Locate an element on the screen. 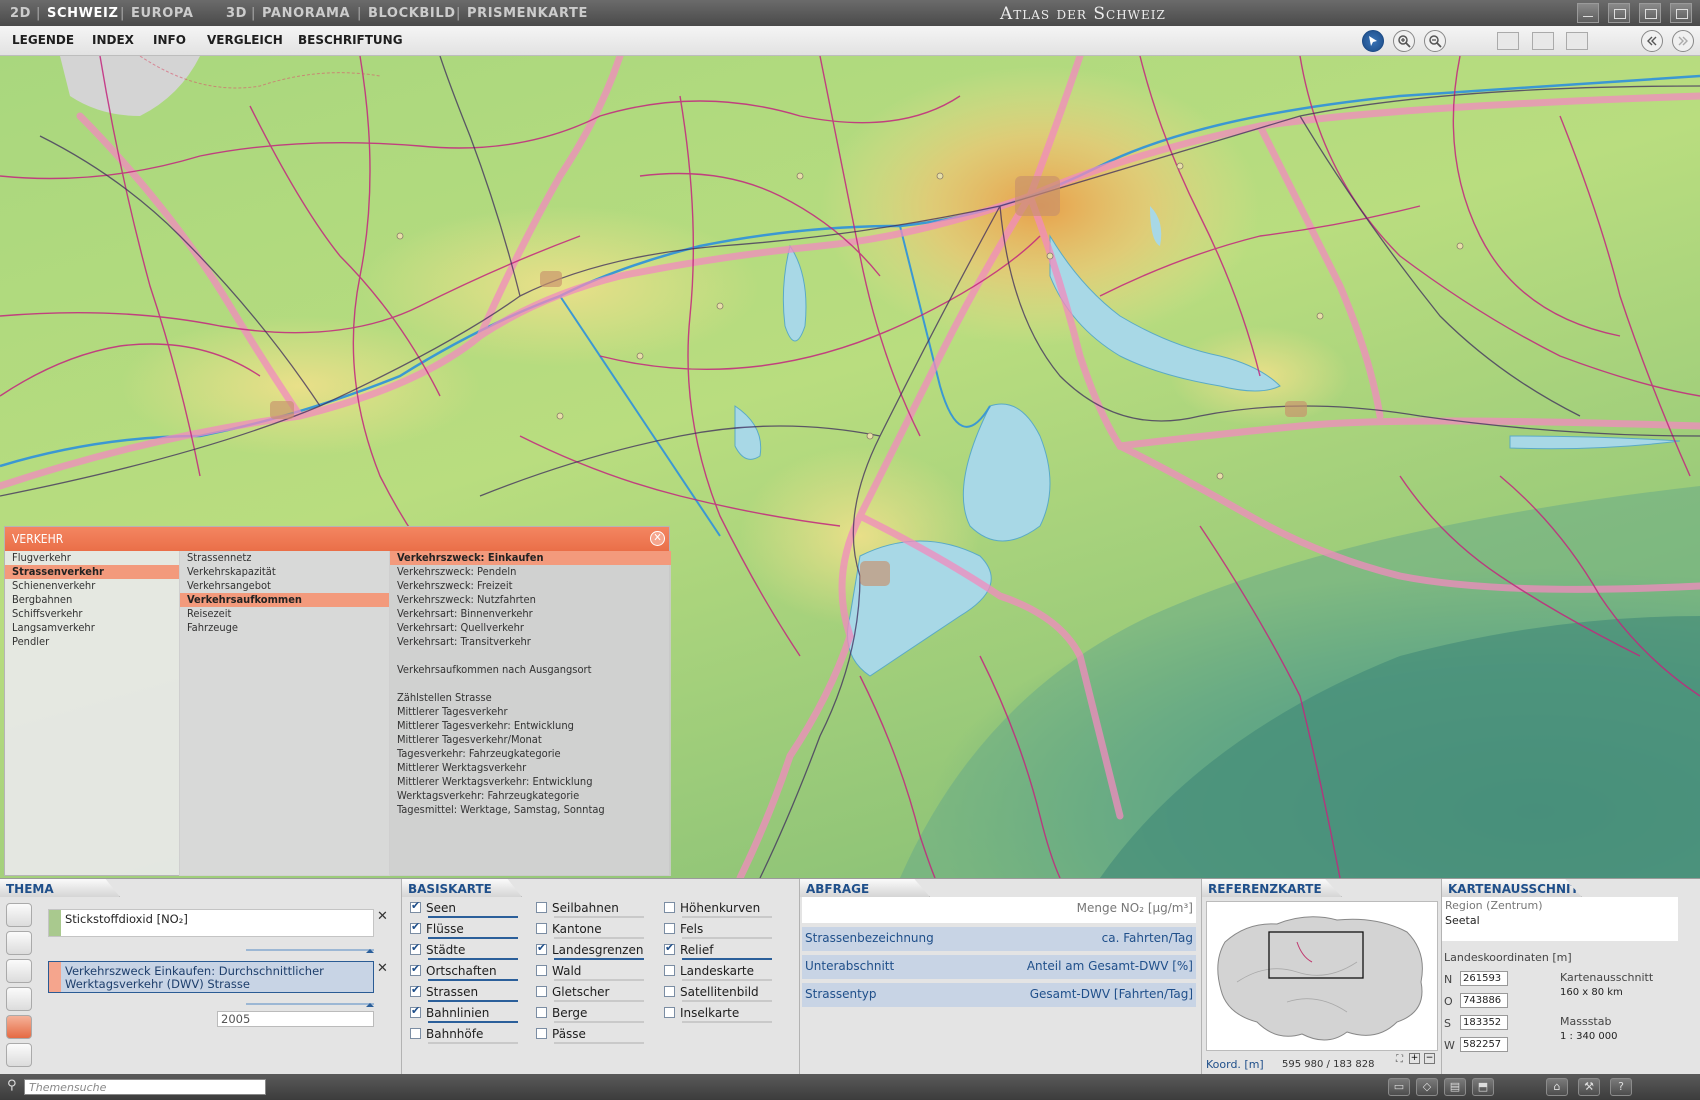  map-item: Verkehrsart: Transitverkehr is located at coordinates (530, 642).